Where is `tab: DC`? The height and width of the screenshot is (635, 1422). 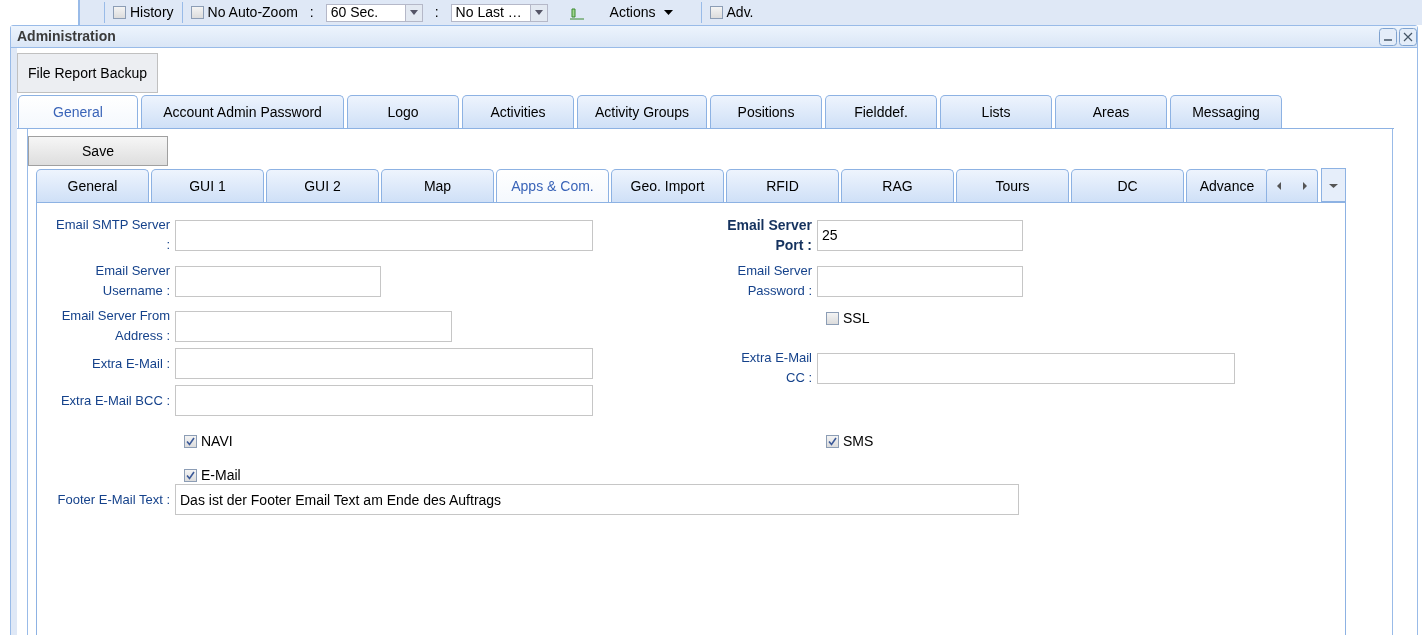 tab: DC is located at coordinates (1127, 185).